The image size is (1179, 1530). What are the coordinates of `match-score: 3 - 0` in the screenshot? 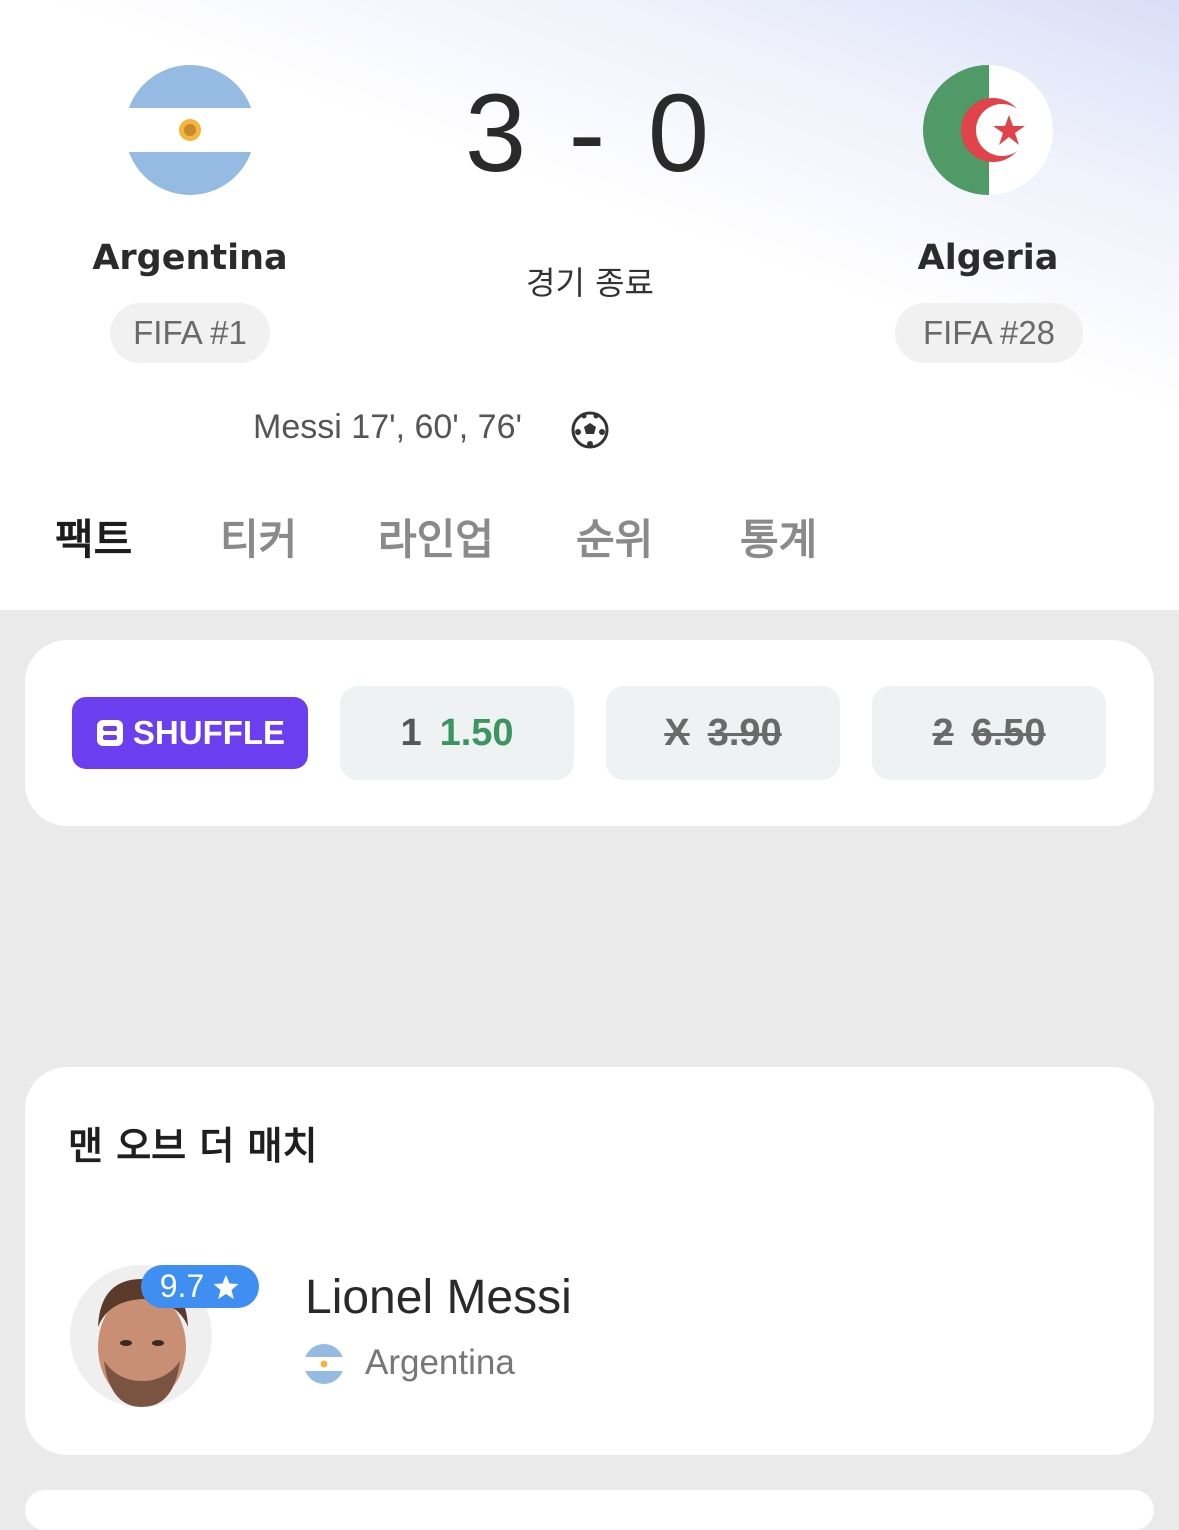 It's located at (590, 133).